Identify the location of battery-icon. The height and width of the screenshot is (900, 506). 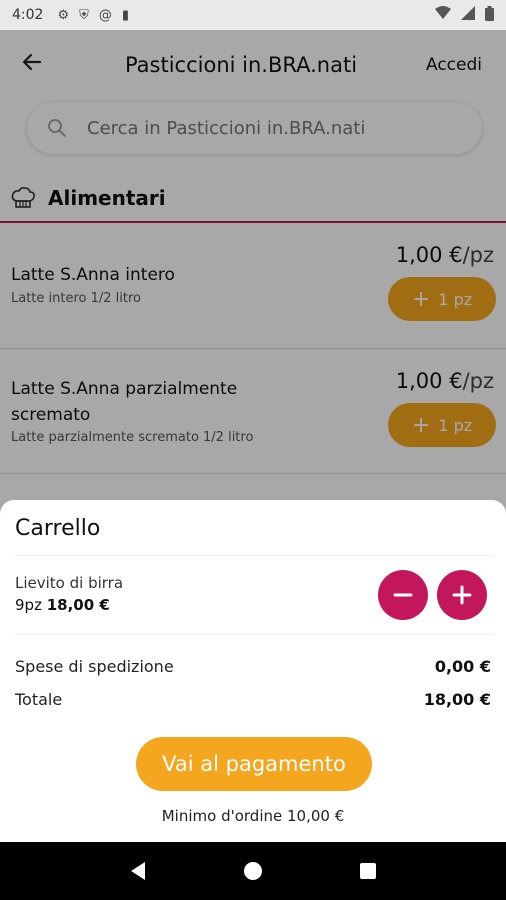
(489, 15).